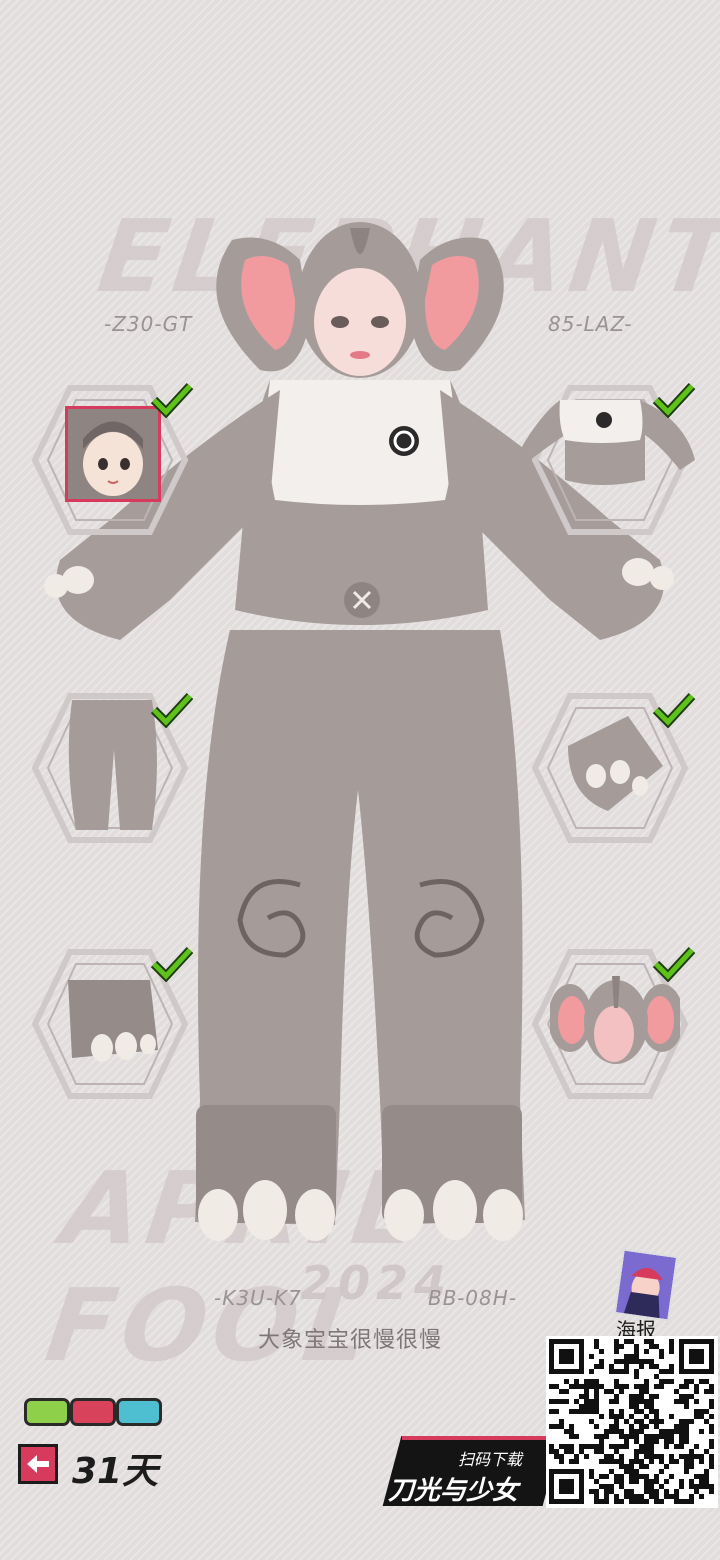  Describe the element at coordinates (93, 1412) in the screenshot. I see `color-chip-red` at that location.